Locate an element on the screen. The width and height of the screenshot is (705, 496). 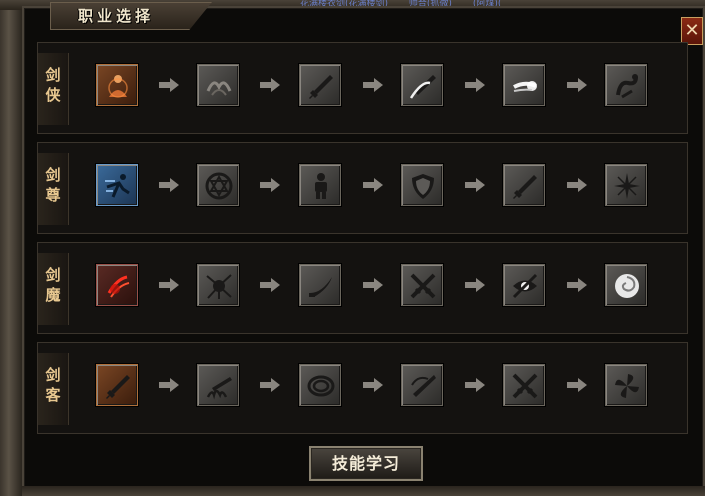
curved-blade-icon is located at coordinates (320, 287).